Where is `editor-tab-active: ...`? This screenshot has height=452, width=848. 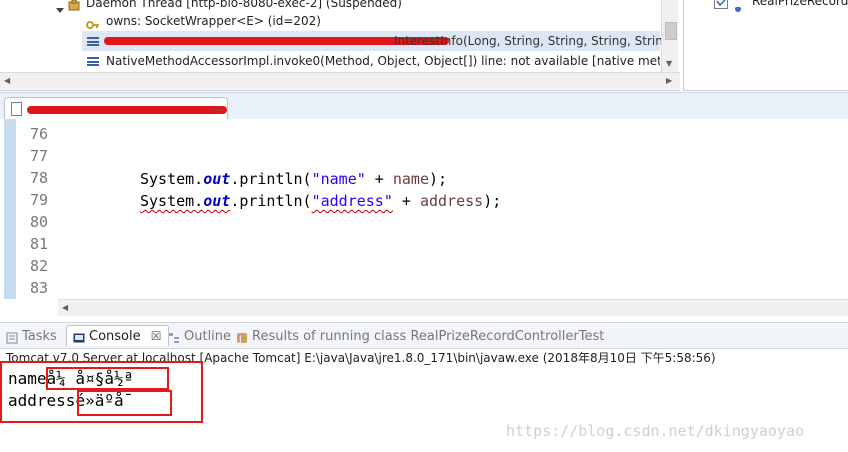 editor-tab-active: ... is located at coordinates (116, 108).